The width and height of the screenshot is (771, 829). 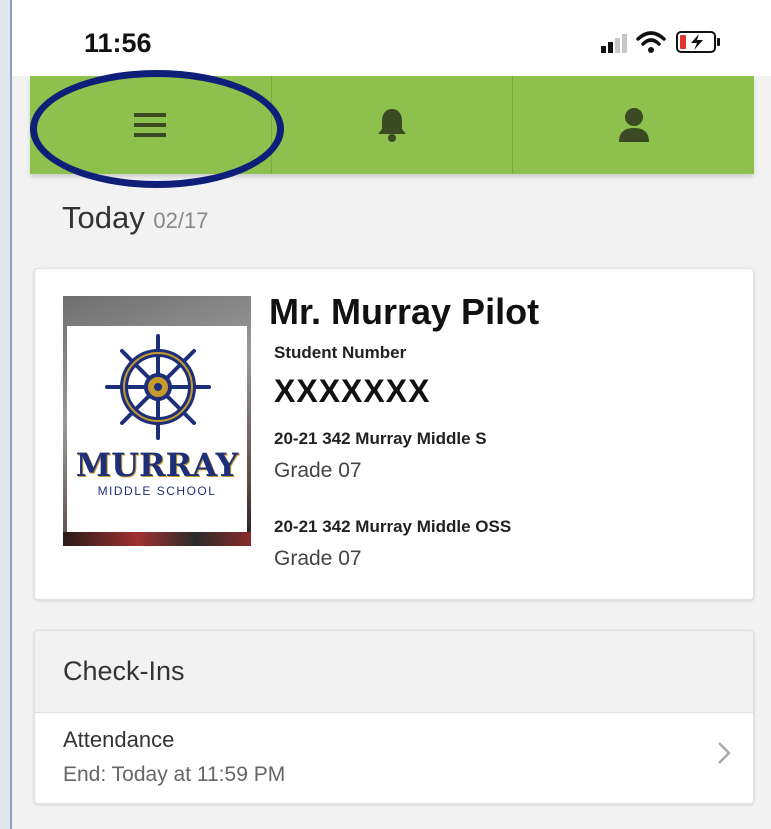 I want to click on school-logo-photo: MURRAY MIDDLE SCHOOL, so click(x=157, y=421).